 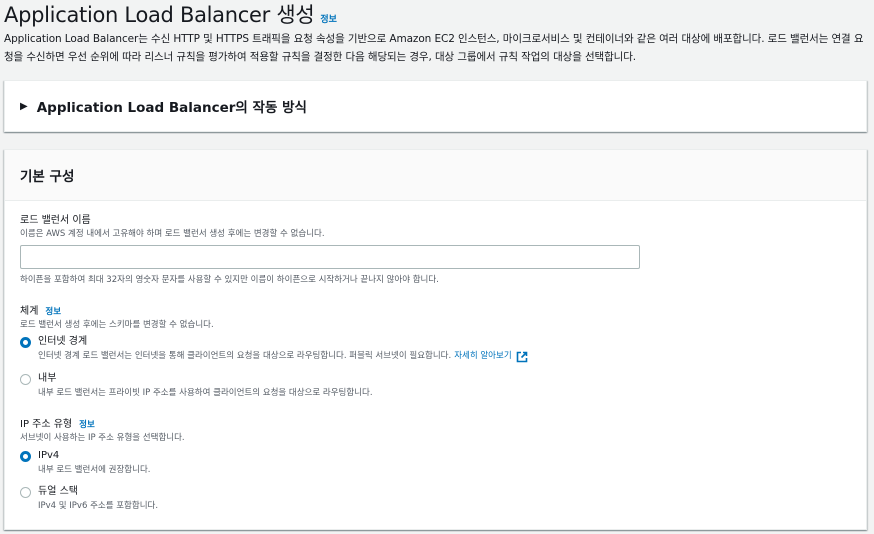 What do you see at coordinates (117, 325) in the screenshot?
I see `scheme-description: 로드 밸런서 생성 후에는 스키마를 변경할 수 없습니다.` at bounding box center [117, 325].